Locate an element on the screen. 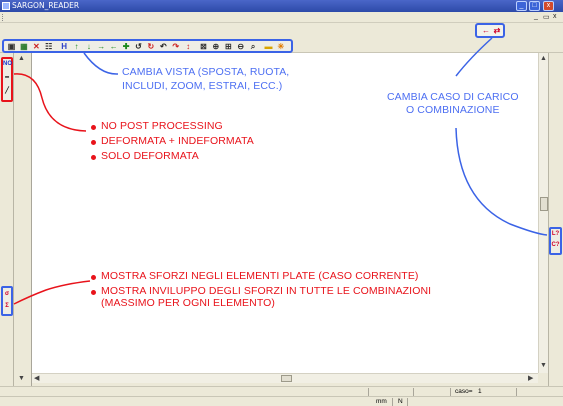 Image resolution: width=563 pixels, height=406 pixels. load-case-annotation-line-1: CAMBIA CASO DI CARICO is located at coordinates (453, 97).